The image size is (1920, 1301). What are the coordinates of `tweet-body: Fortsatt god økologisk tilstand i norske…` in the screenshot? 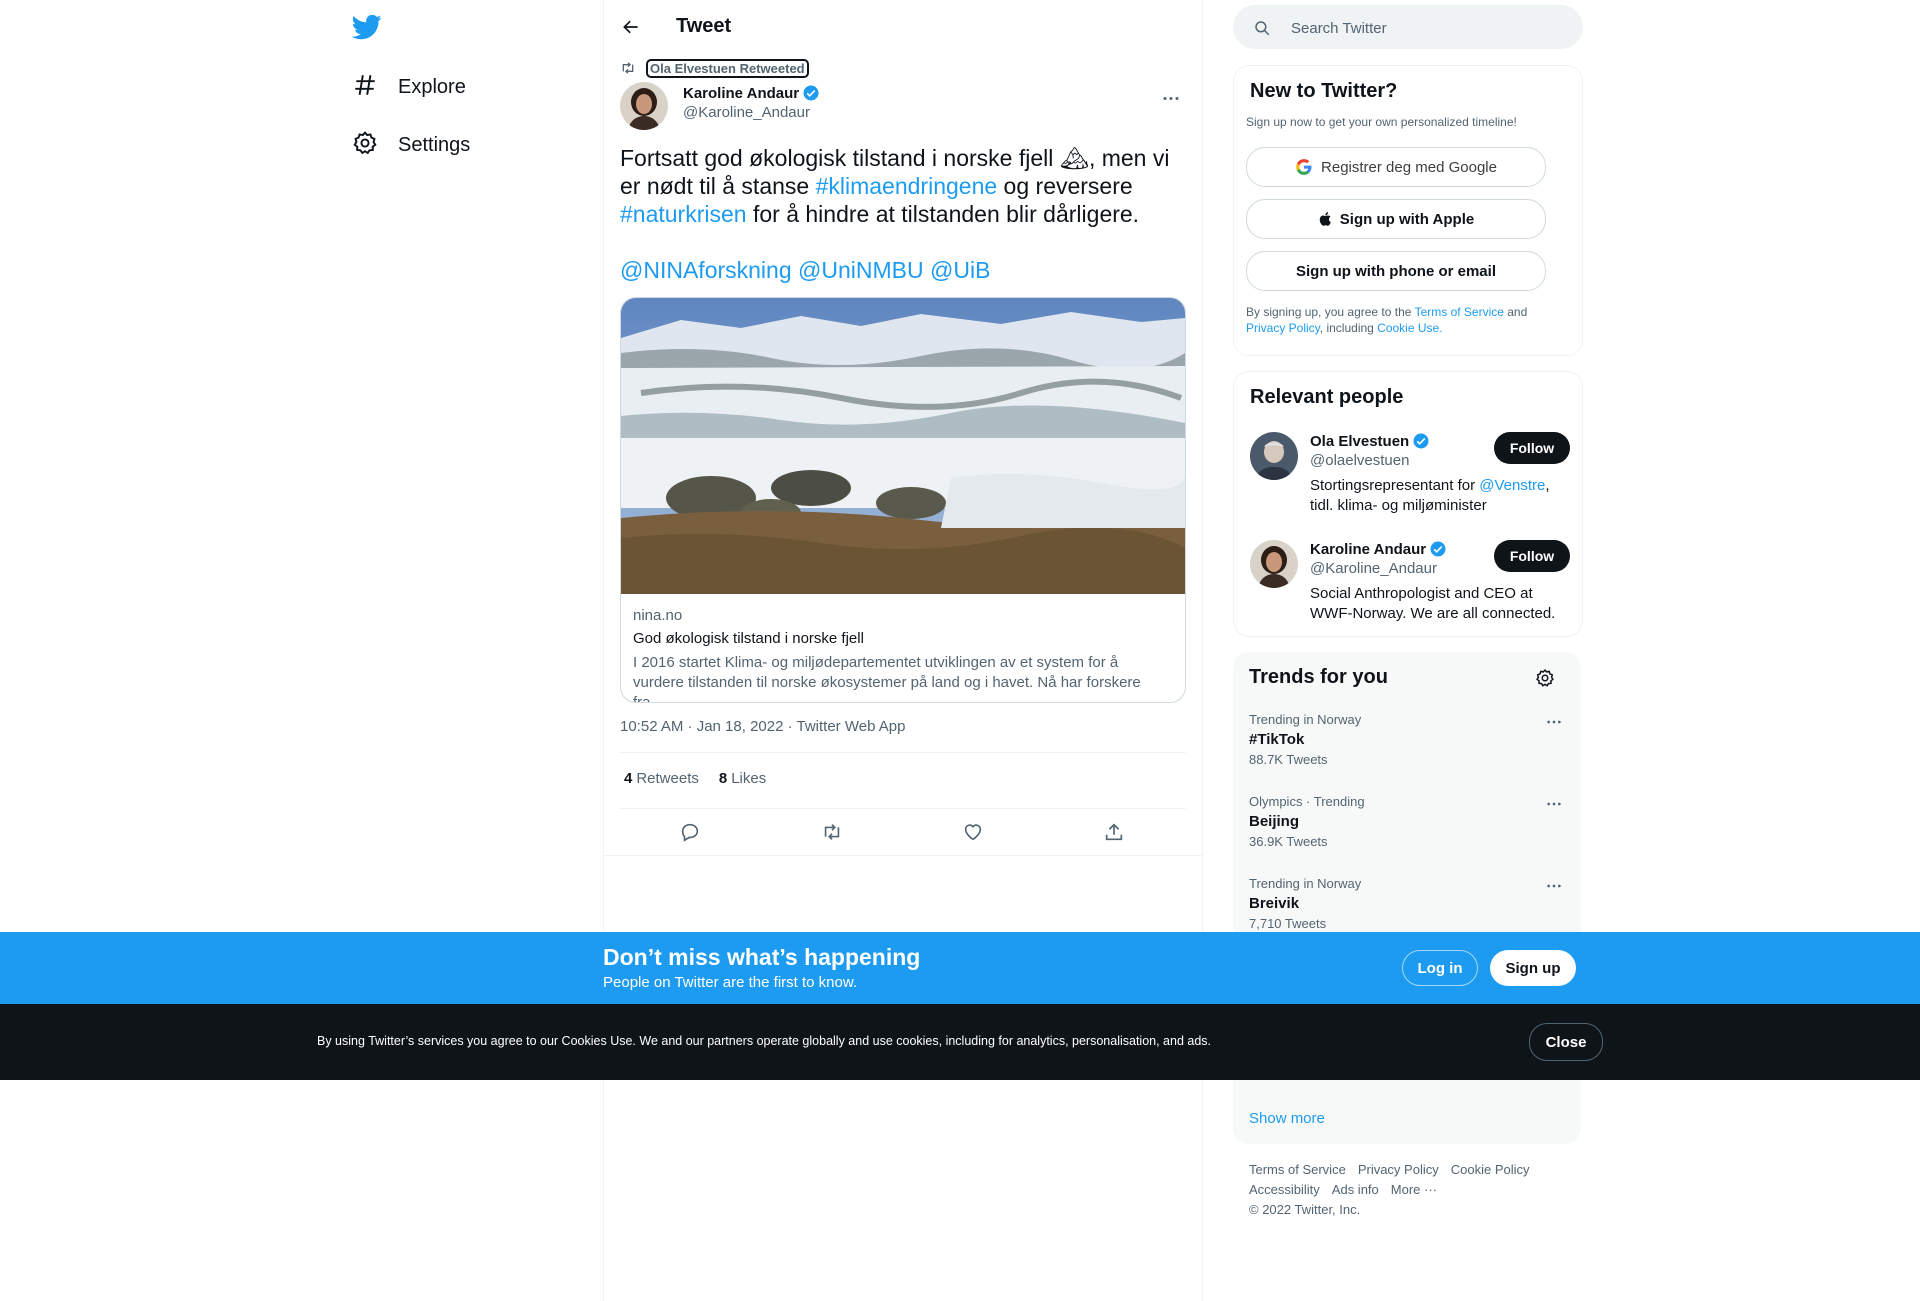 It's located at (903, 186).